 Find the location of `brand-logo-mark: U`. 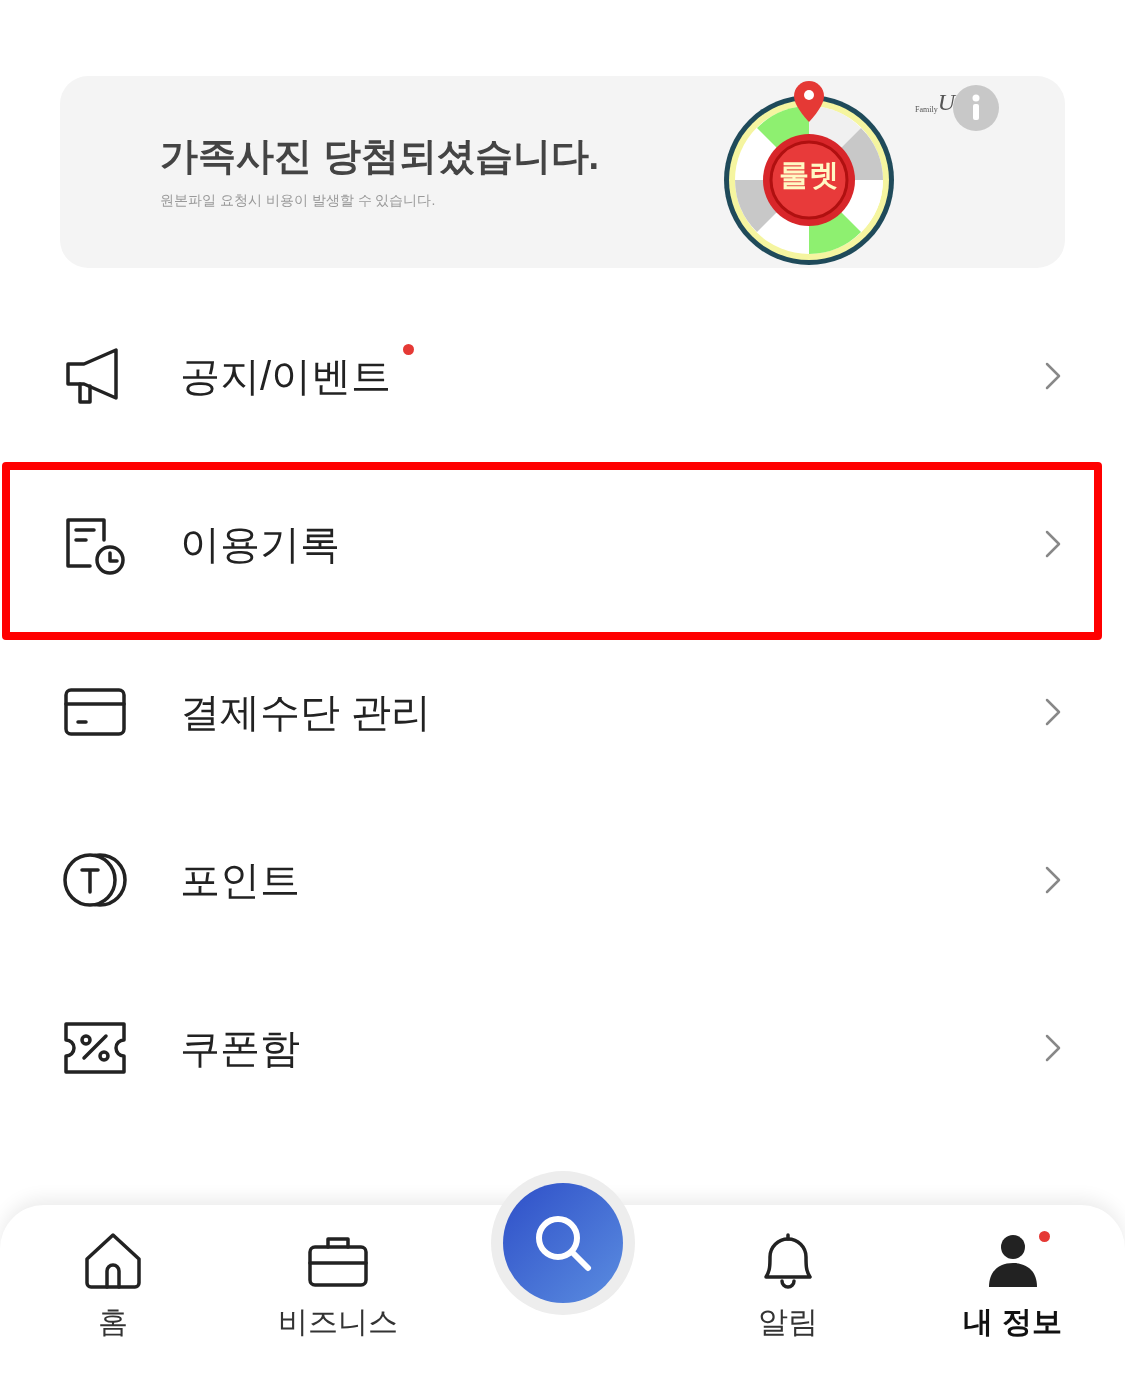

brand-logo-mark: U is located at coordinates (946, 102).